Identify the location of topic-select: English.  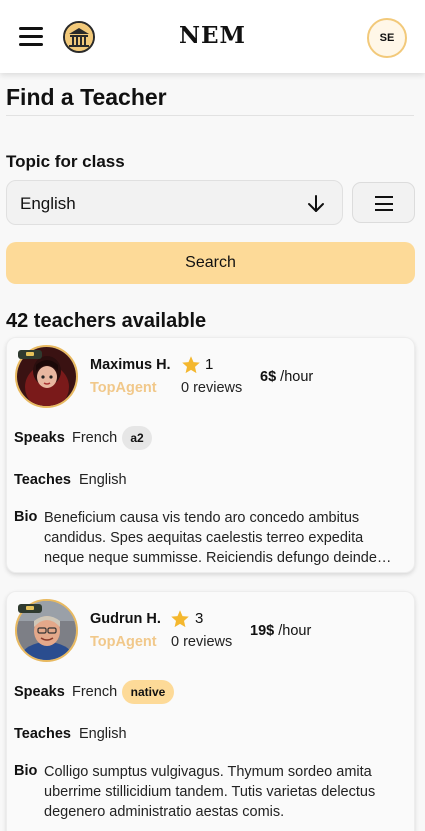
(174, 202).